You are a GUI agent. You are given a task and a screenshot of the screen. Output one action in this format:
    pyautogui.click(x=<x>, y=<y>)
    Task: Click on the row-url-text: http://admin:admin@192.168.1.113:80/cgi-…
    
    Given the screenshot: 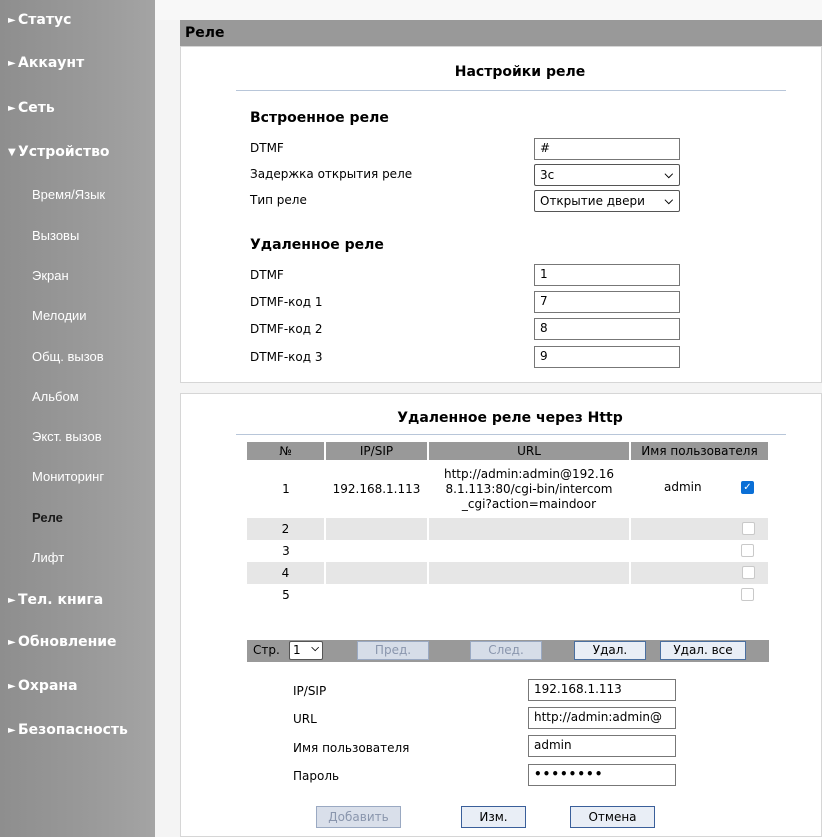 What is the action you would take?
    pyautogui.click(x=529, y=488)
    